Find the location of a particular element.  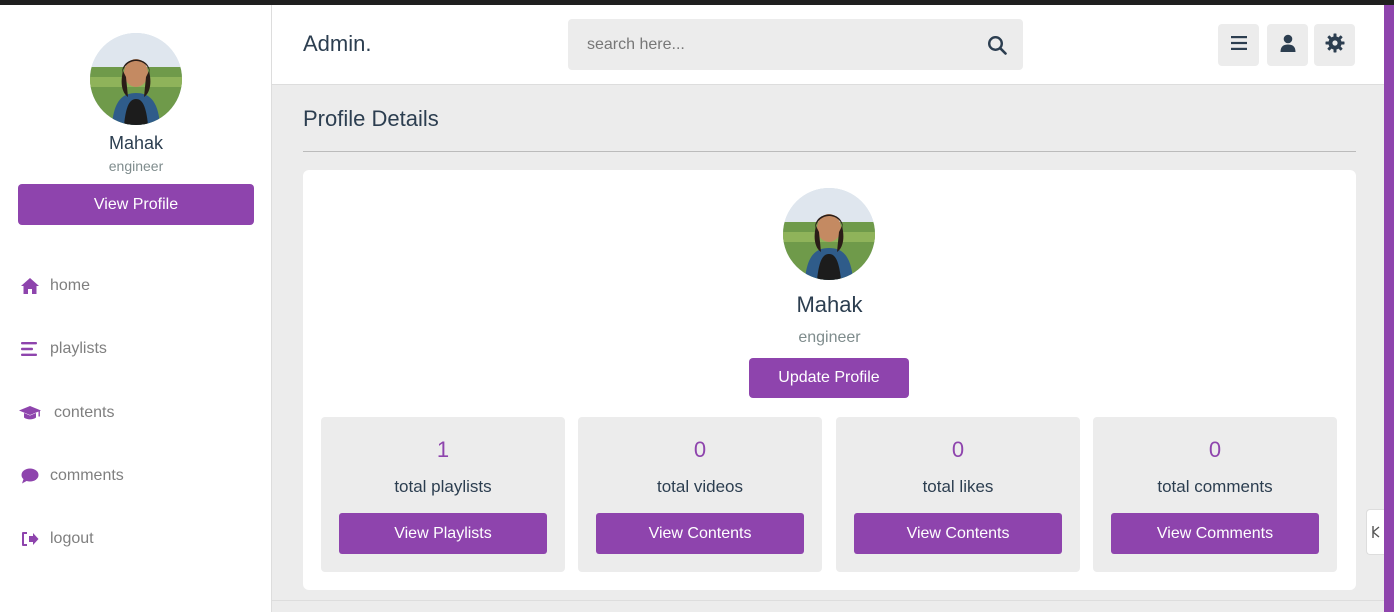

sidebar-user-name: Mahak is located at coordinates (136, 143).